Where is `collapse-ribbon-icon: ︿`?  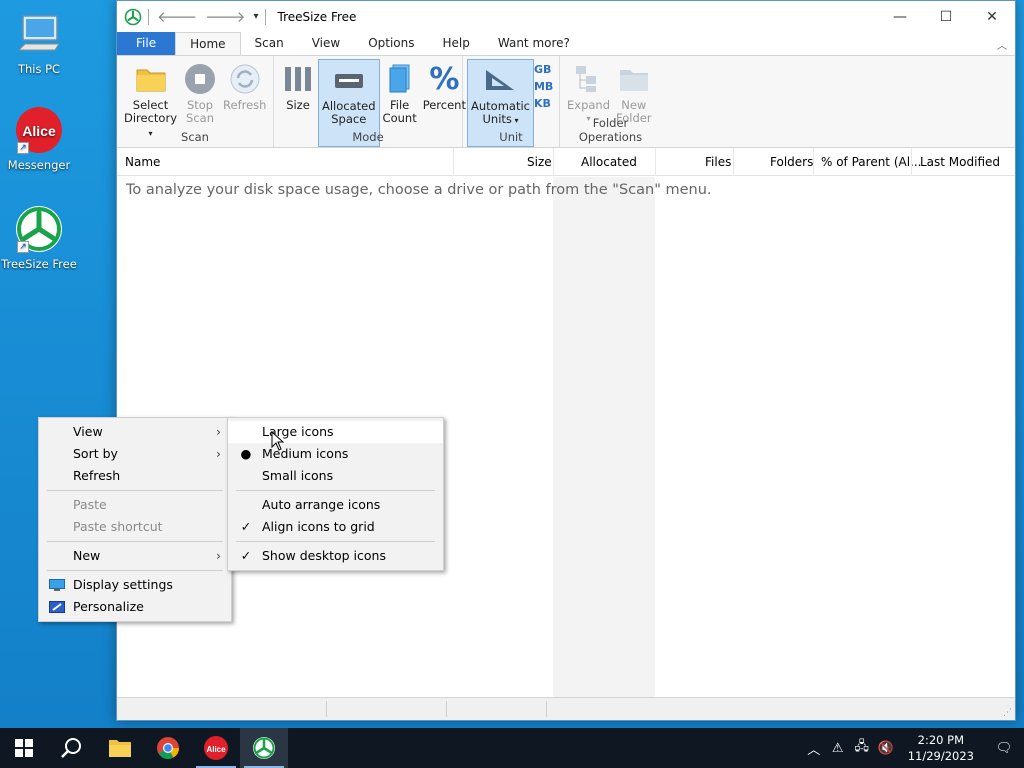 collapse-ribbon-icon: ︿ is located at coordinates (1002, 44).